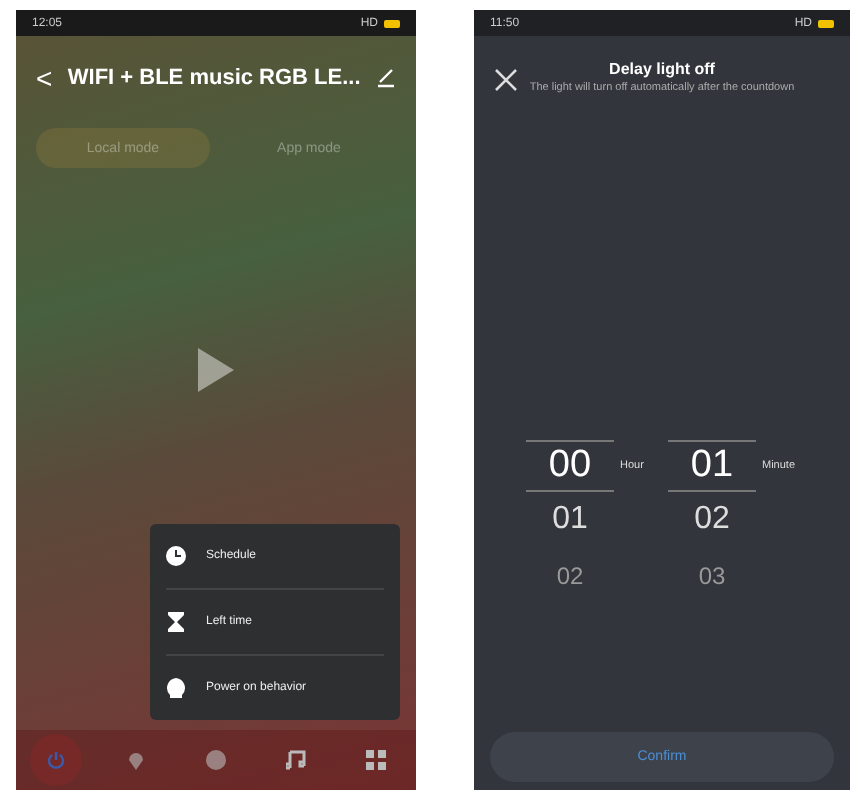  Describe the element at coordinates (570, 466) in the screenshot. I see `picker-value: 00` at that location.